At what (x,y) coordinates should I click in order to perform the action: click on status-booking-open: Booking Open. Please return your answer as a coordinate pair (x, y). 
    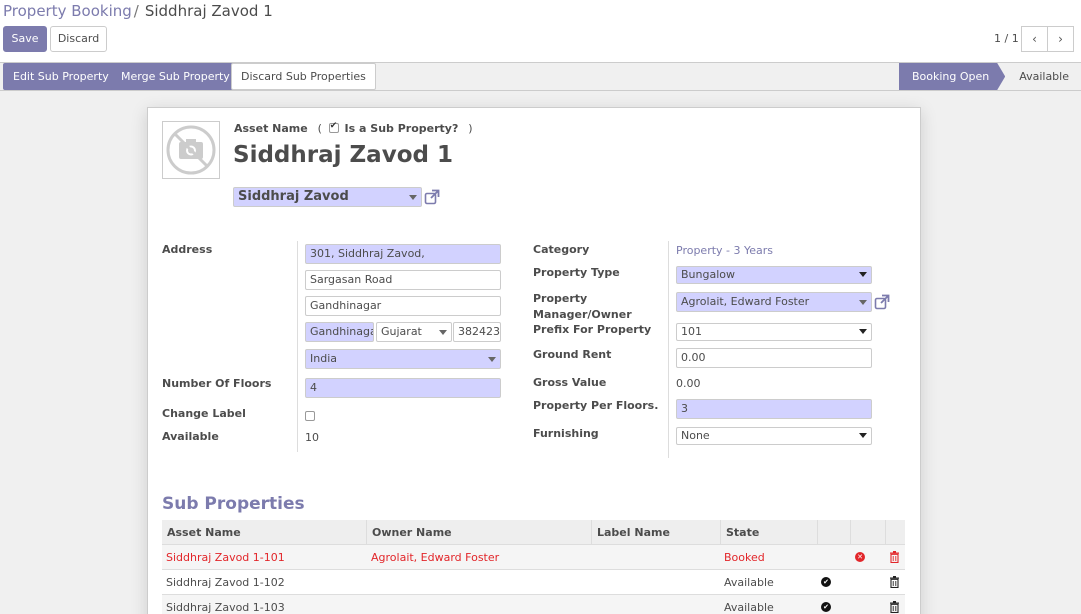
    Looking at the image, I should click on (952, 76).